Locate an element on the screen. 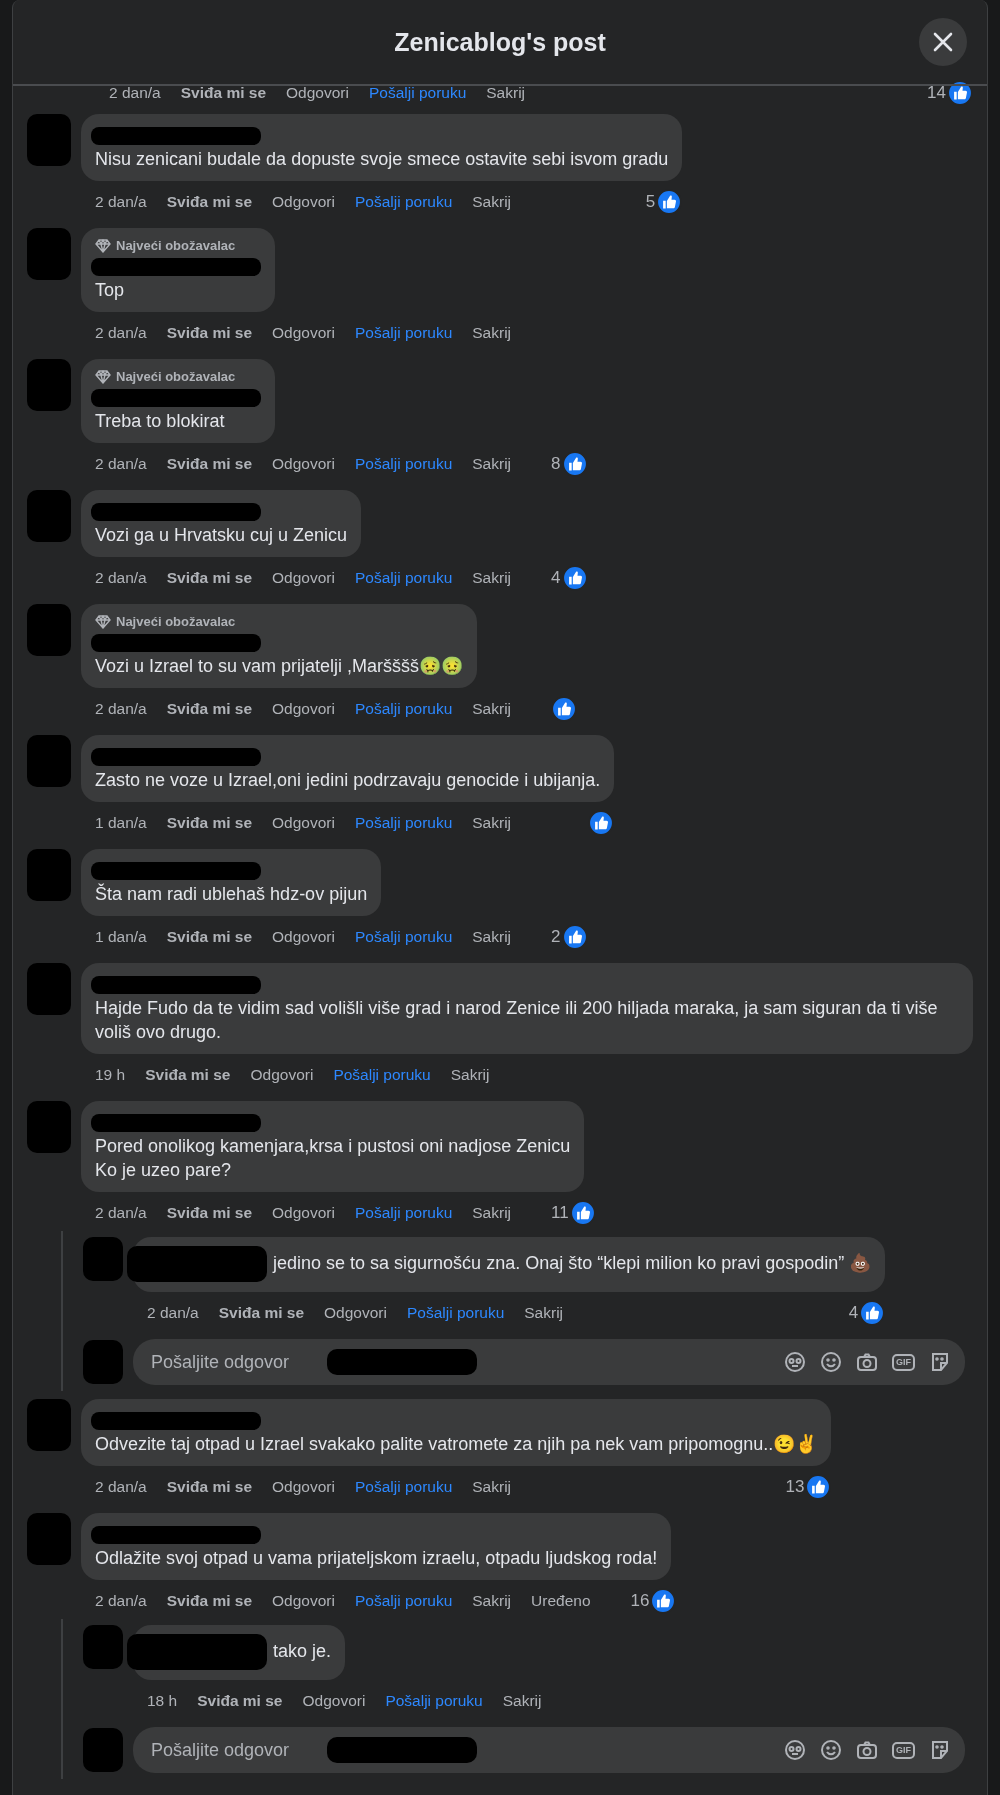  comment-time: 19 h is located at coordinates (110, 1075).